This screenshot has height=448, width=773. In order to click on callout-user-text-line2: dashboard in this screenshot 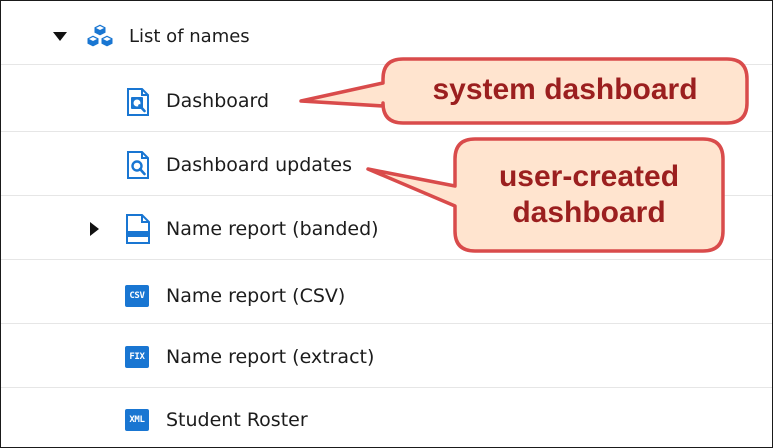, I will do `click(589, 212)`.